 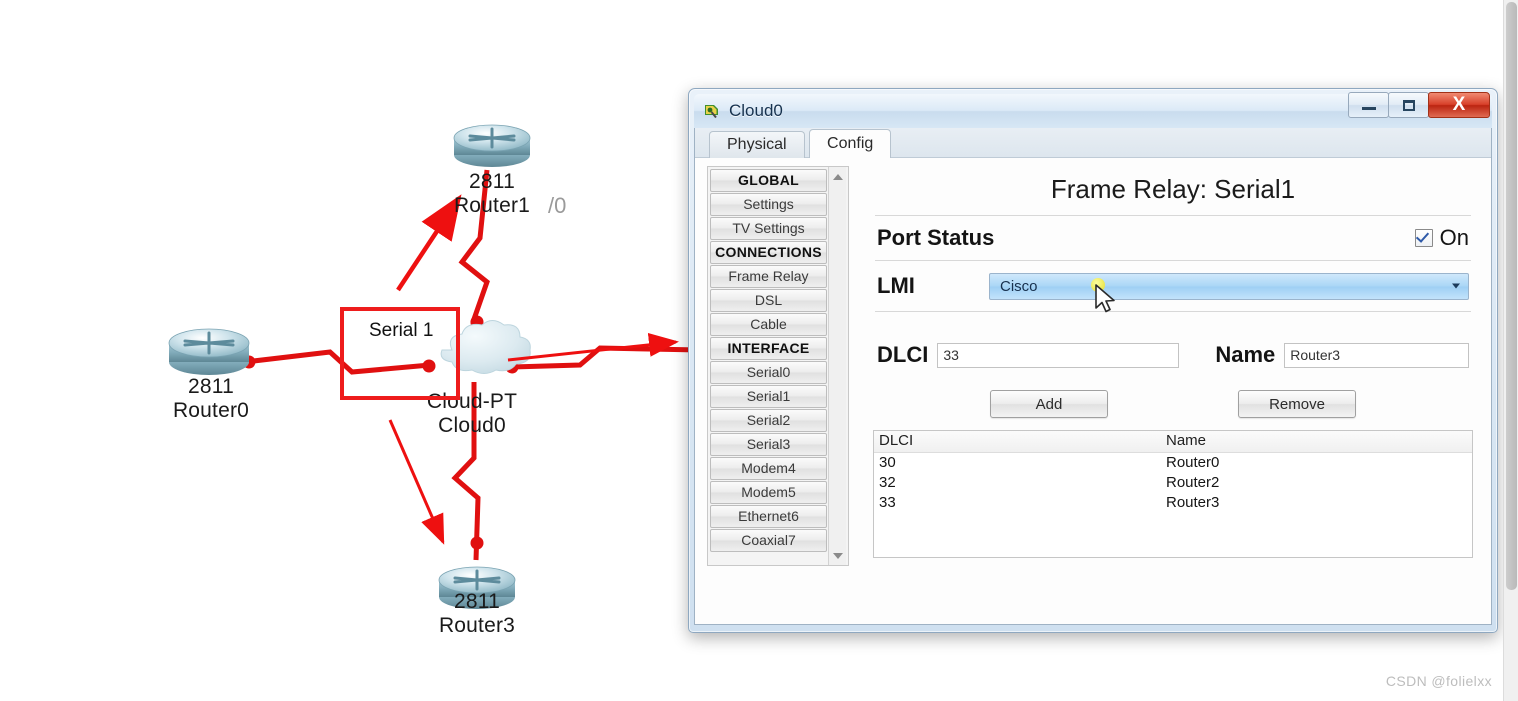 I want to click on annotation-arrow-to-router3, so click(x=416, y=482).